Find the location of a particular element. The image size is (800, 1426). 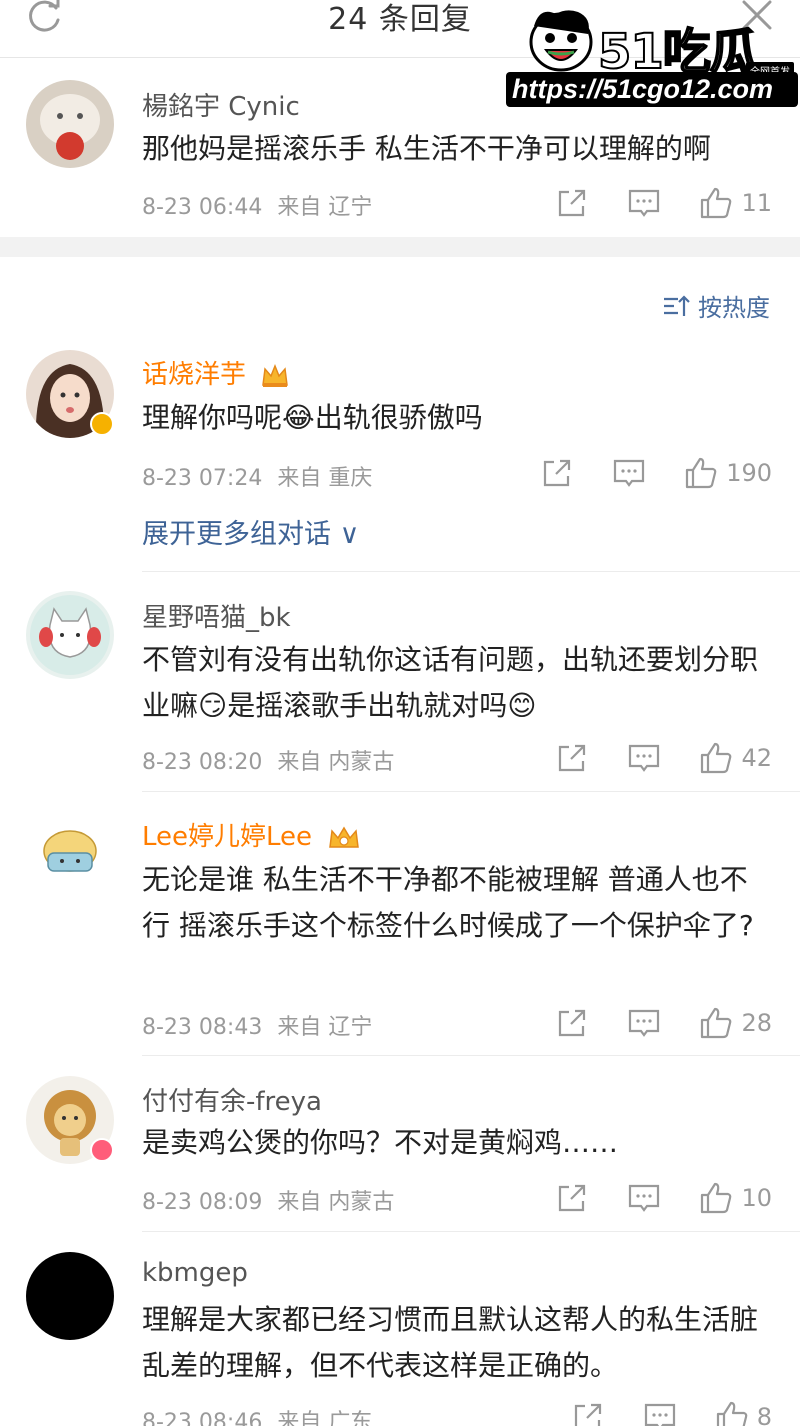

comment-actions: 42 is located at coordinates (663, 758).